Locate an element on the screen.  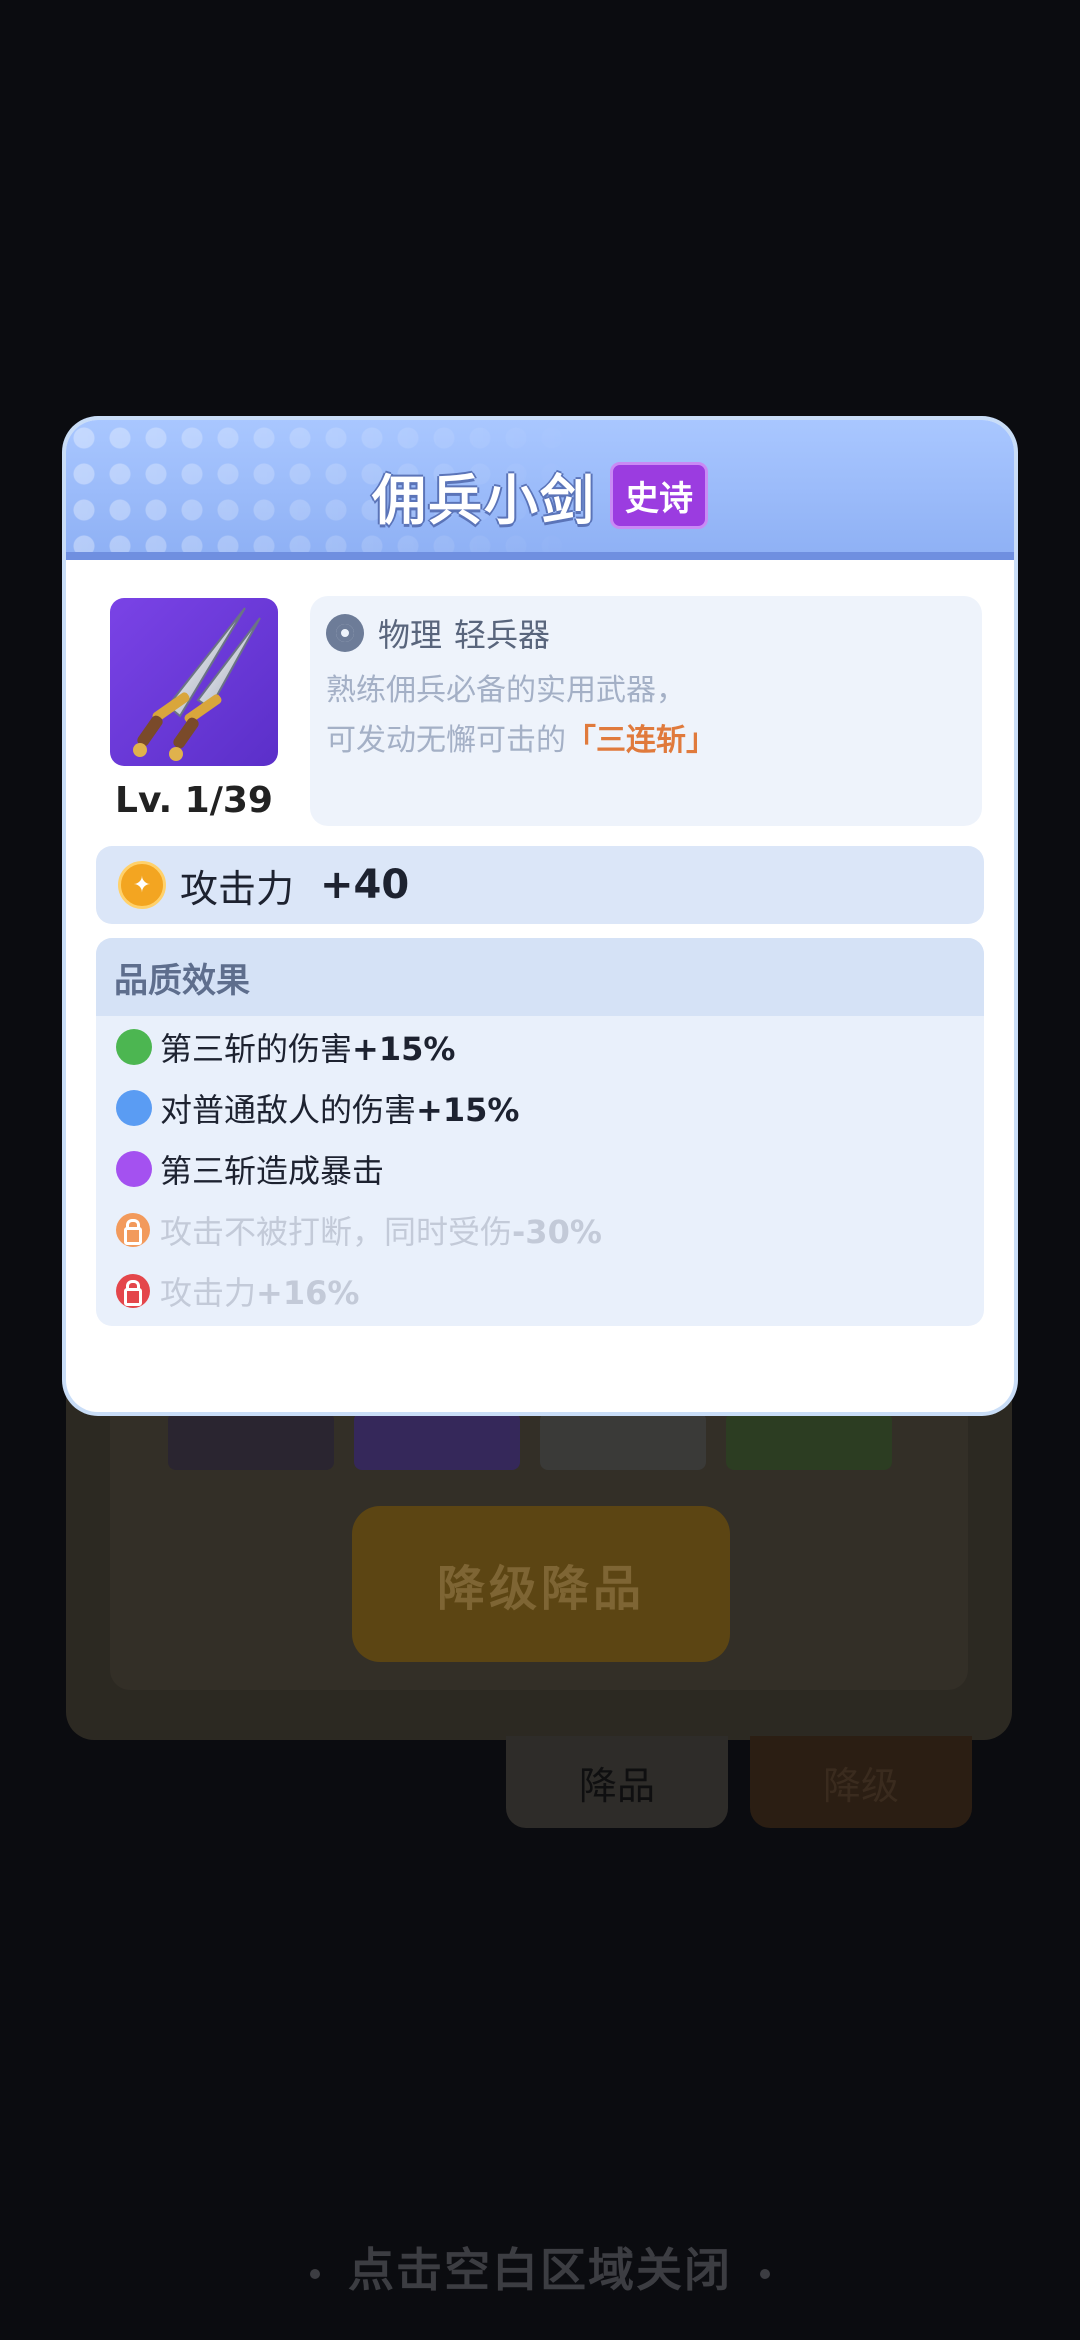
effect-text: 第三斩的伤害 is located at coordinates (256, 1048).